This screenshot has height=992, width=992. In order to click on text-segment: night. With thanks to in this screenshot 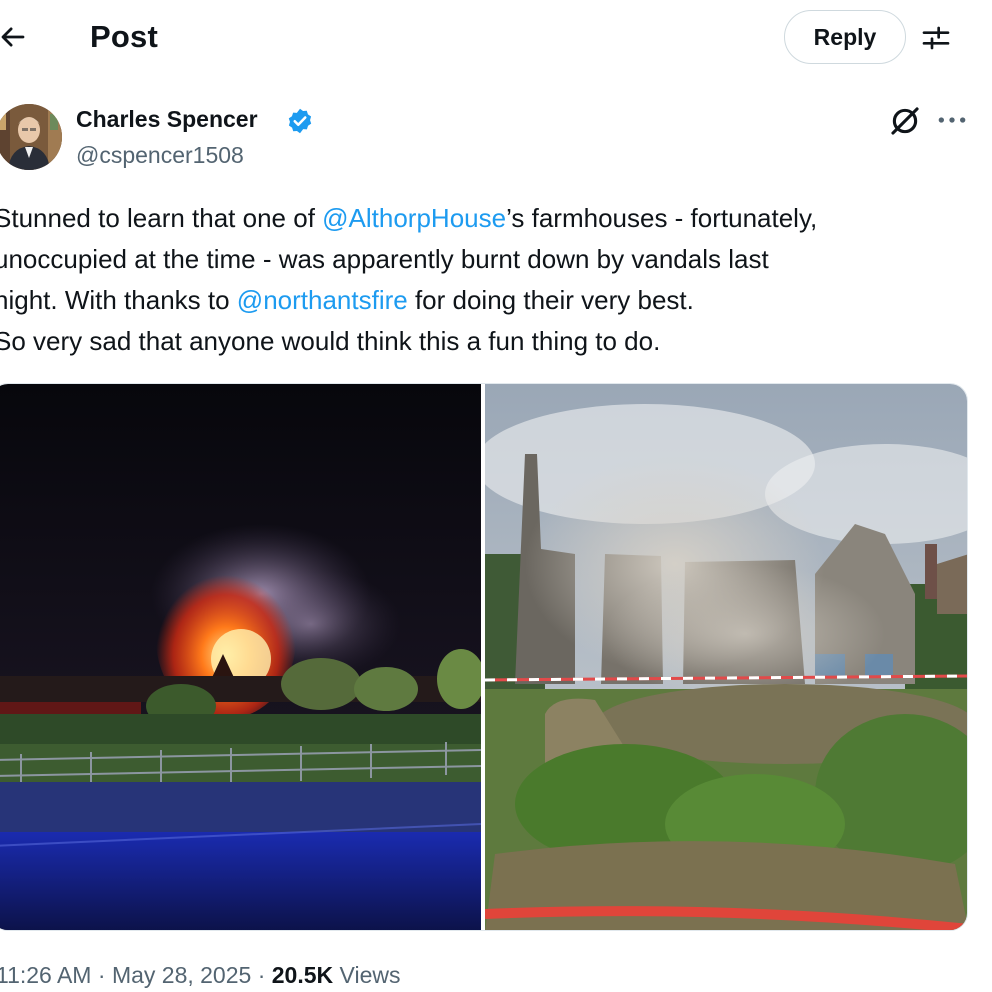, I will do `click(118, 300)`.